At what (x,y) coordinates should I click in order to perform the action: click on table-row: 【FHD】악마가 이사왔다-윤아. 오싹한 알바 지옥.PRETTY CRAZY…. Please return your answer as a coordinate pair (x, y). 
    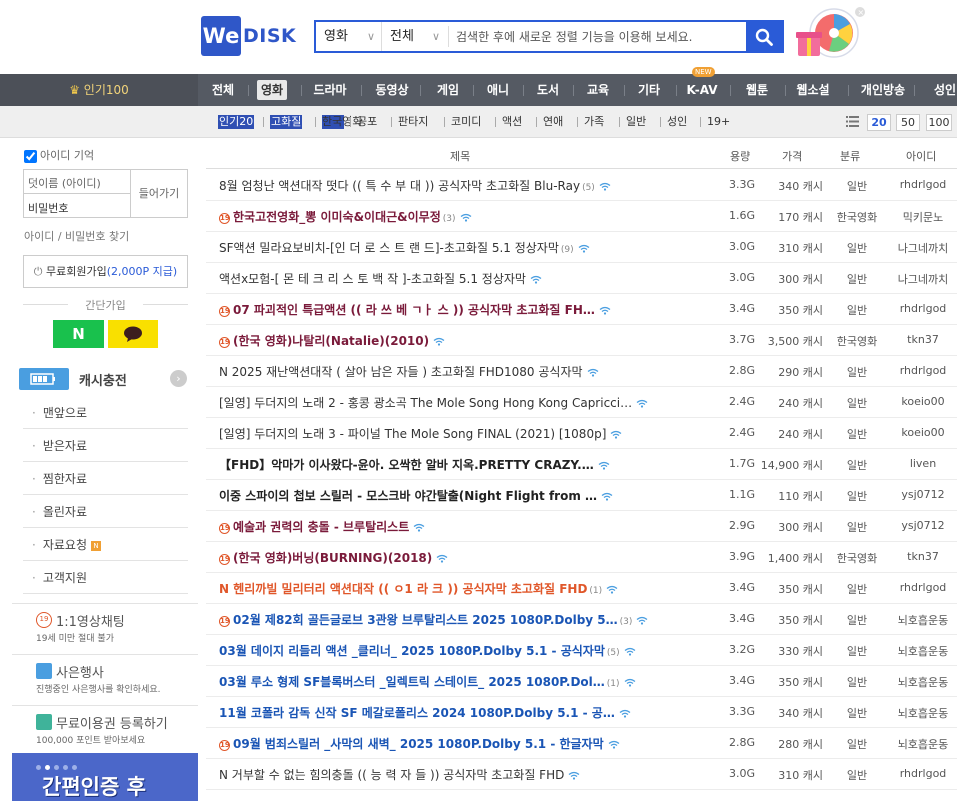
    Looking at the image, I should click on (581, 464).